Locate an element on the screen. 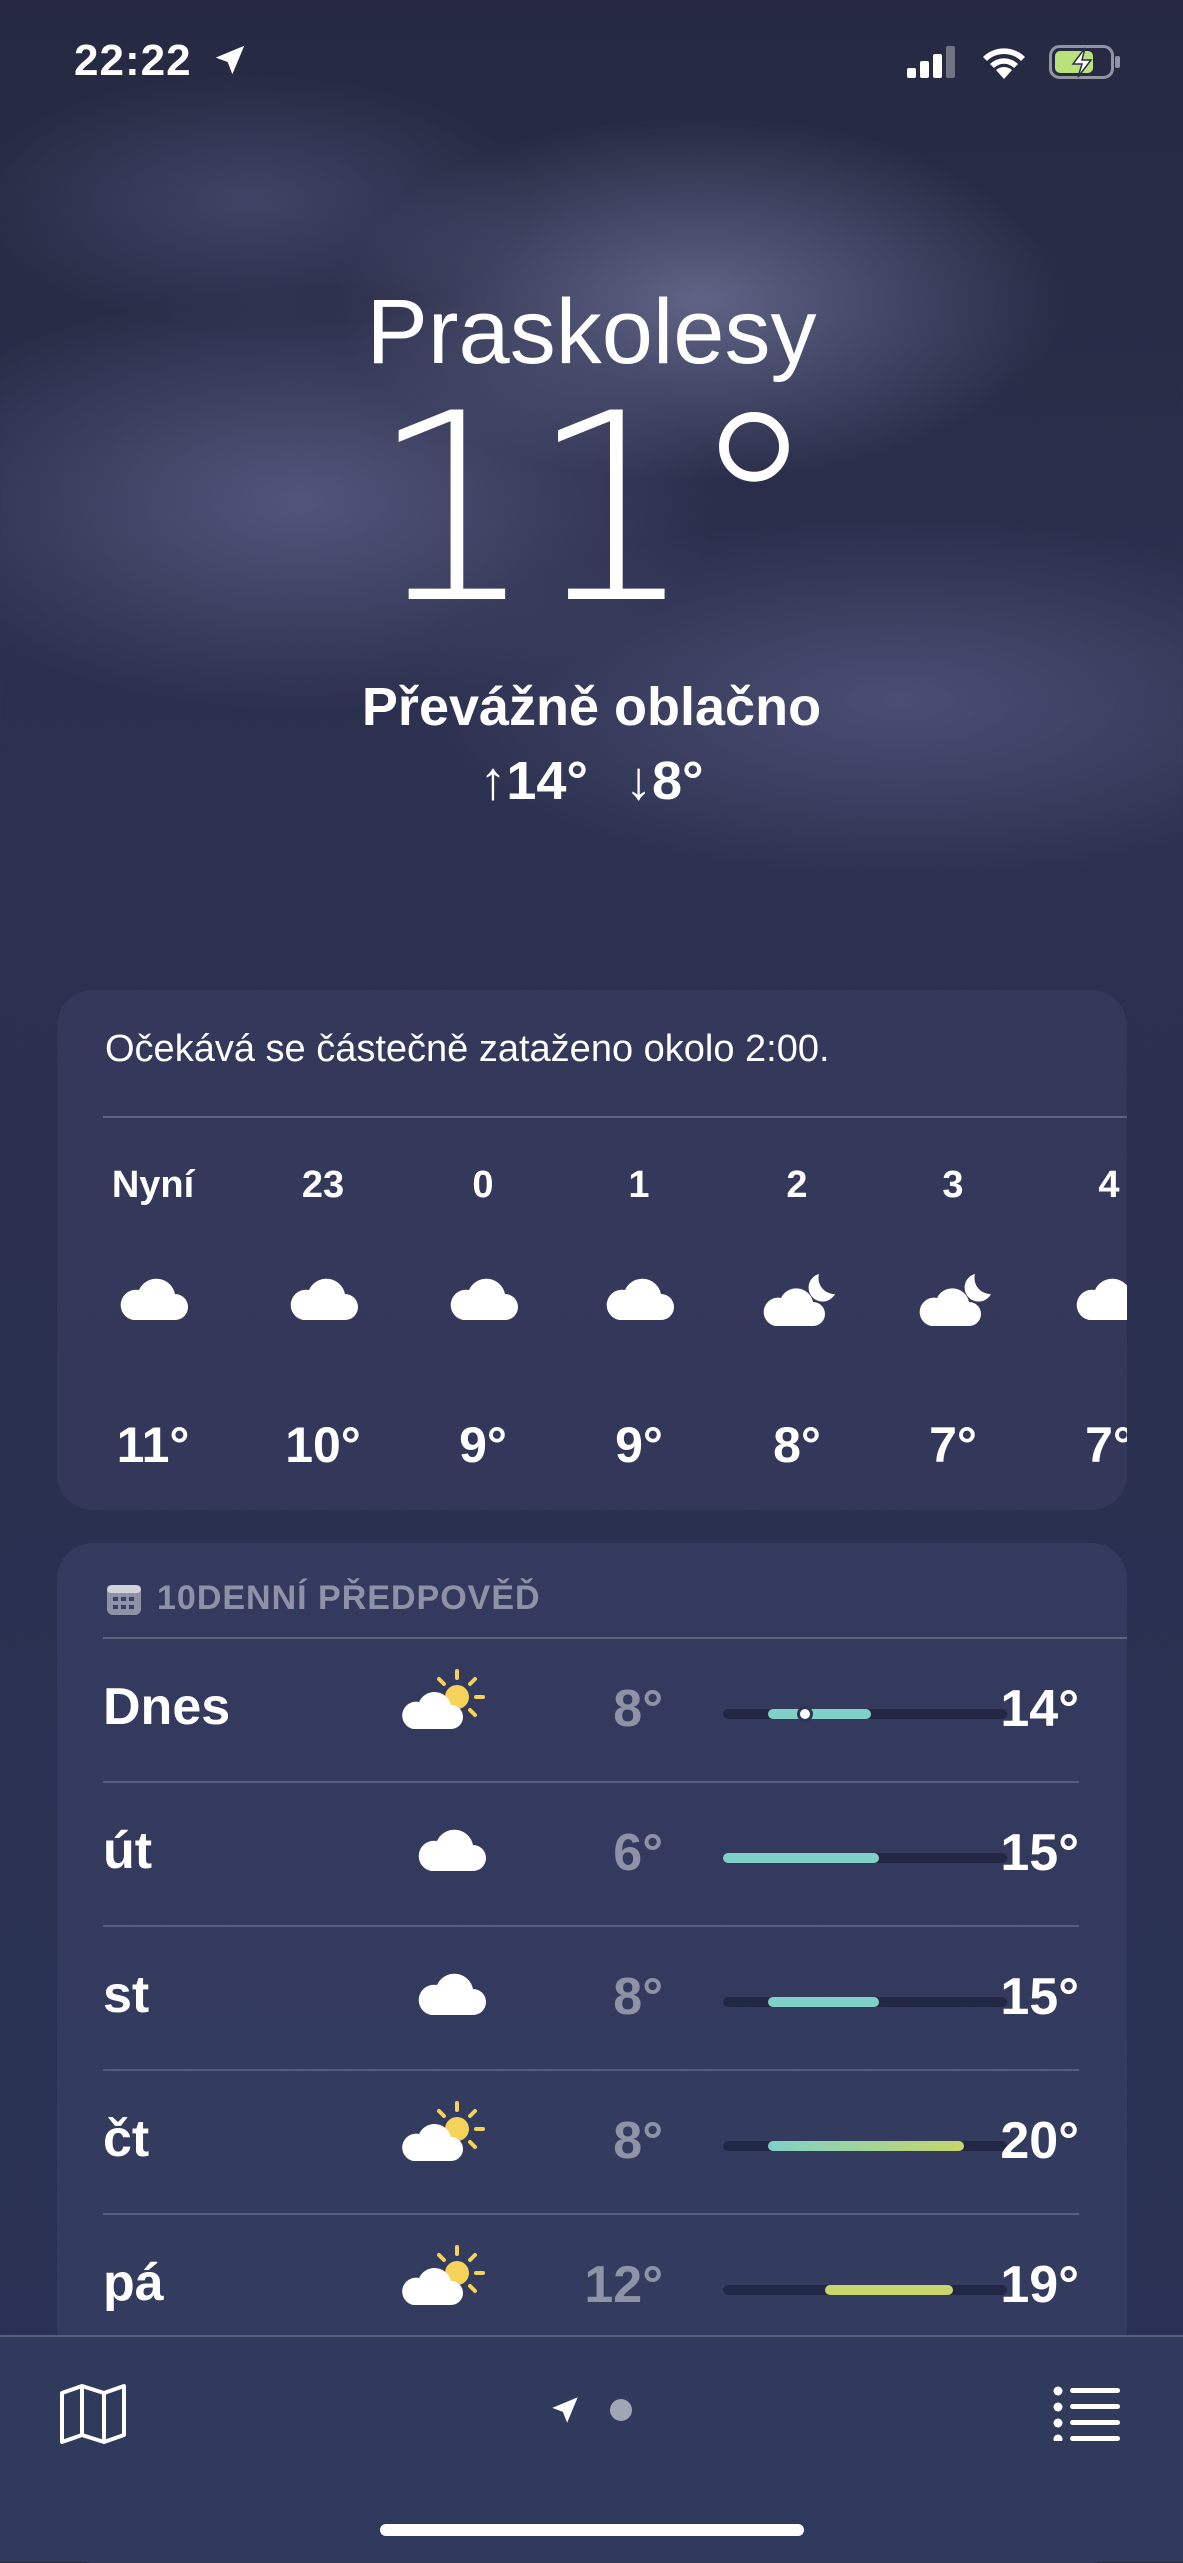 This screenshot has width=1183, height=2563. day-name: Dnes is located at coordinates (167, 1707).